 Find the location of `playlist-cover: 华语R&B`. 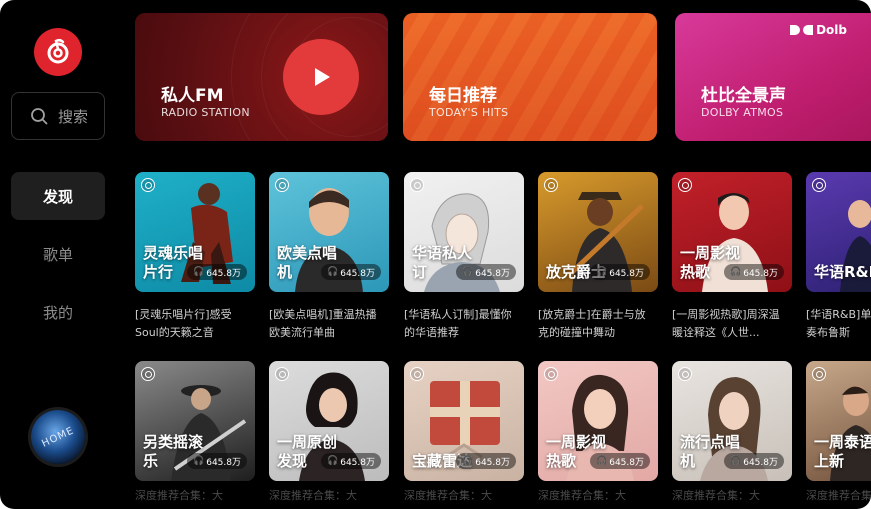

playlist-cover: 华语R&B is located at coordinates (838, 232).